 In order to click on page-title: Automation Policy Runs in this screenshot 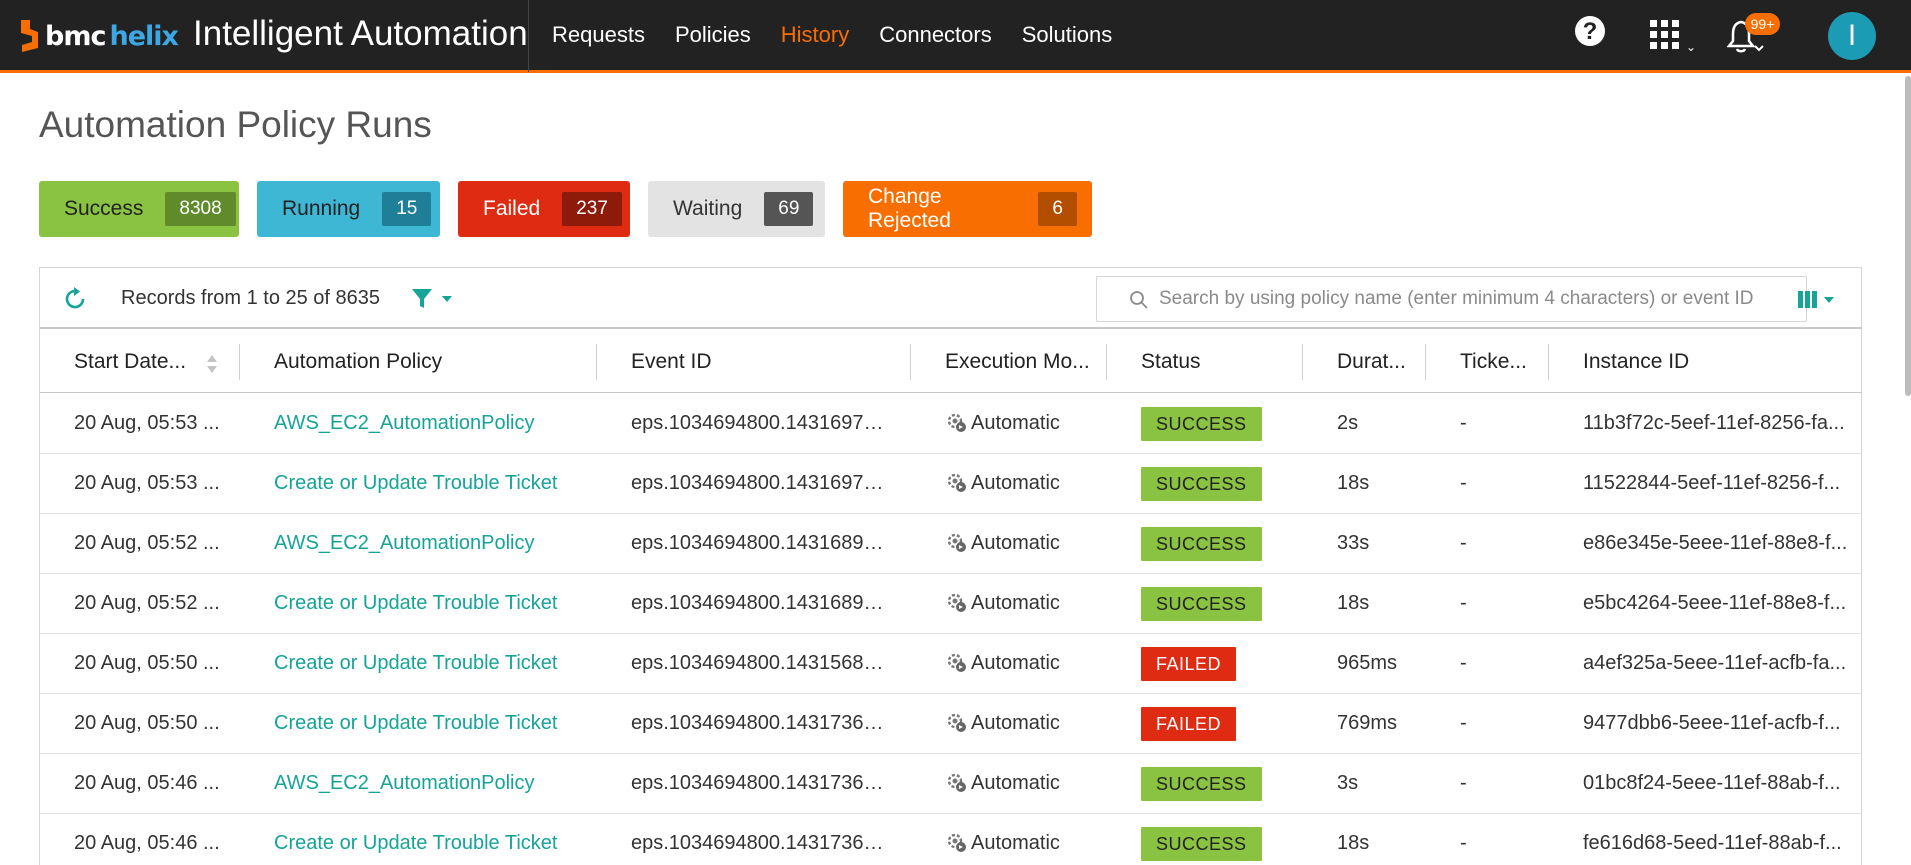, I will do `click(235, 124)`.